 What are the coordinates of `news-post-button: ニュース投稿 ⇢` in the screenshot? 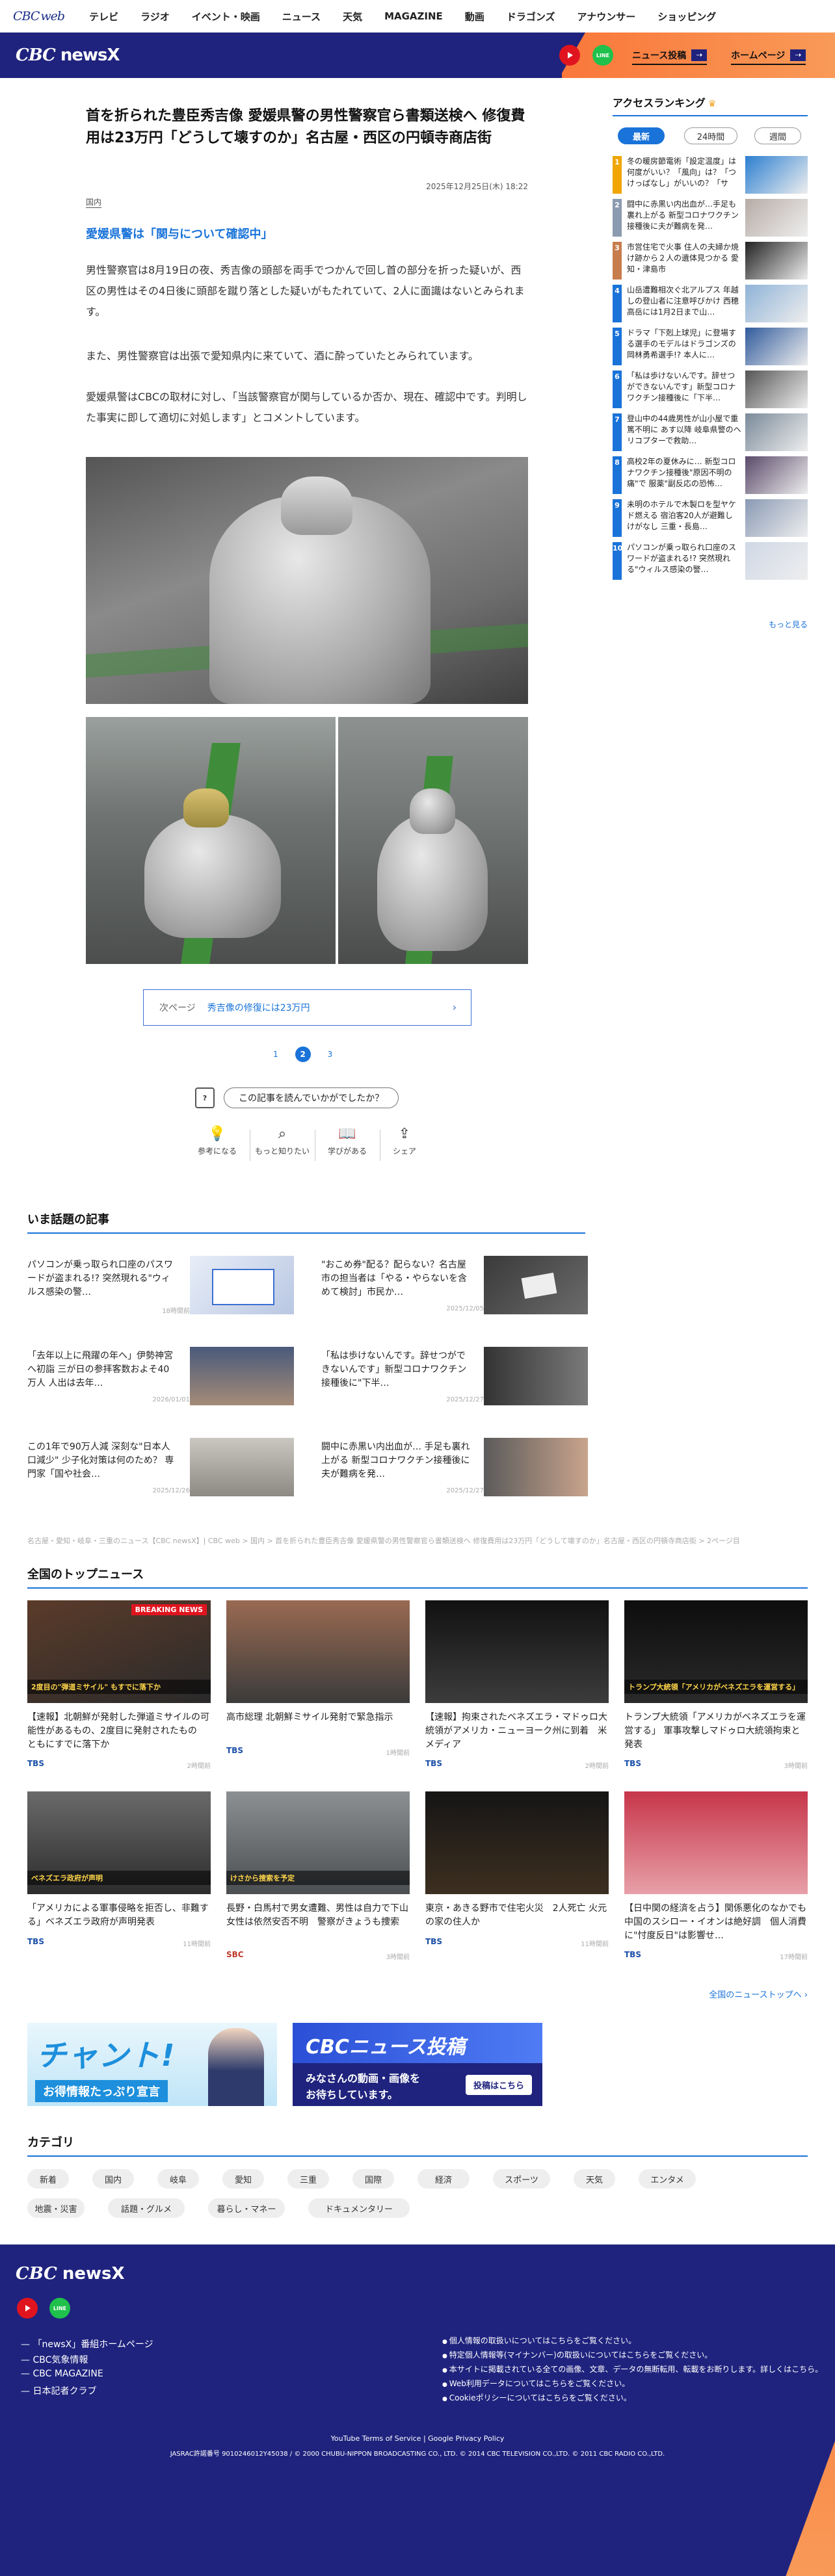 It's located at (670, 56).